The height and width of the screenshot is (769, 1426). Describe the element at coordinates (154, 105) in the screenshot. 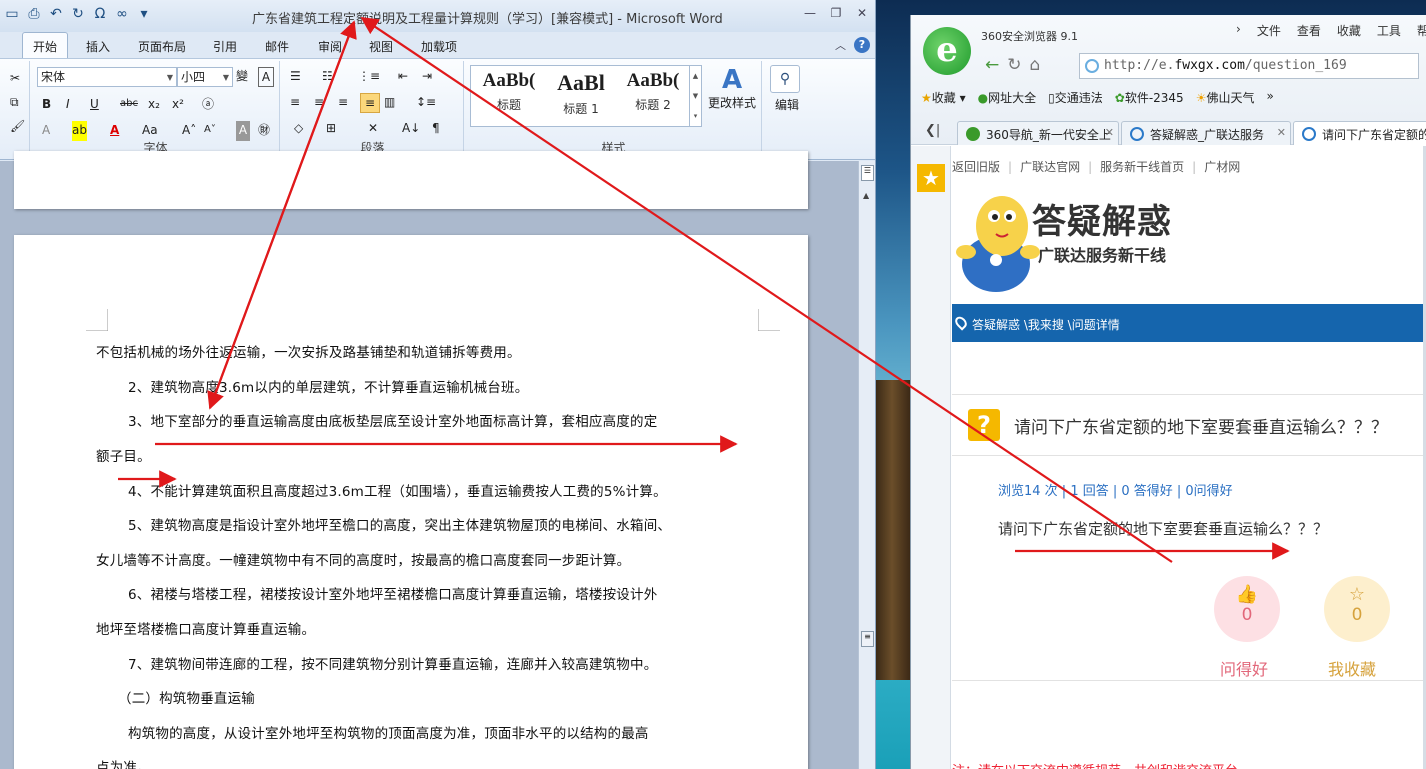

I see `subscript-button: x₂` at that location.